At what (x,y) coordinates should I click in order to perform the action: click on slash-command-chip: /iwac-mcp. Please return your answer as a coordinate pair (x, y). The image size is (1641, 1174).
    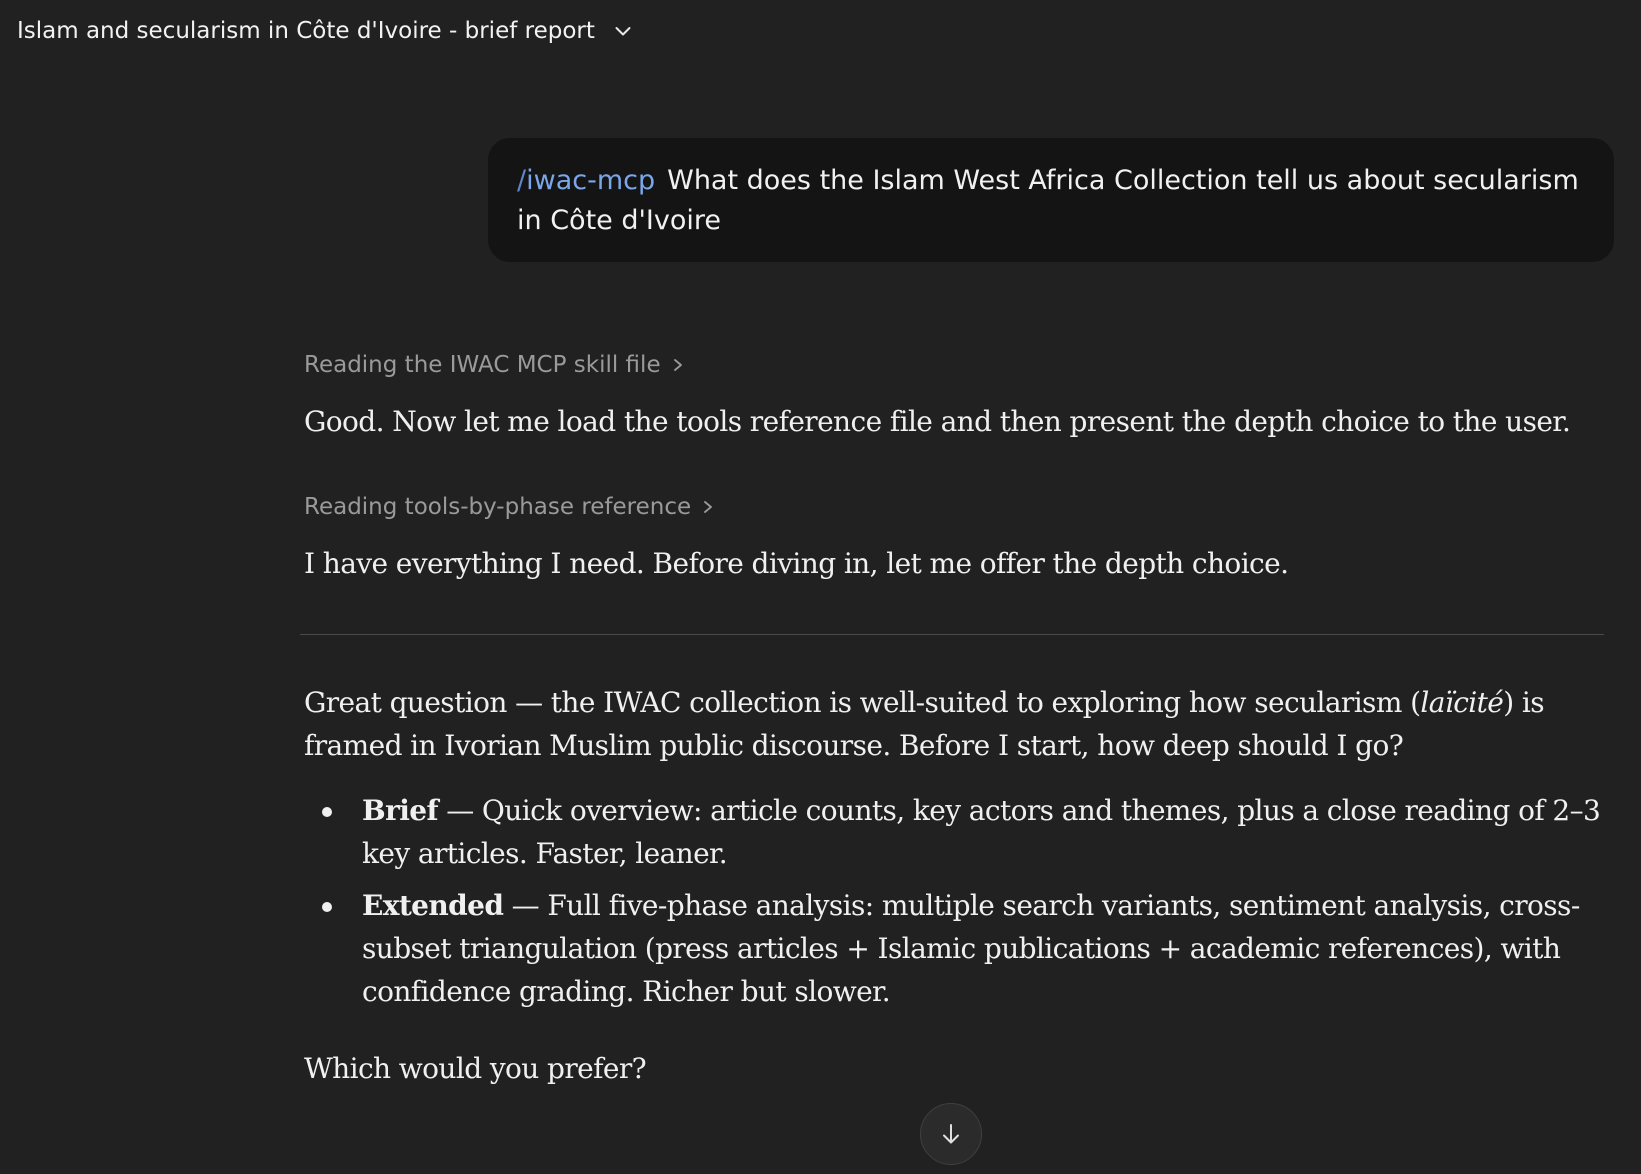
    Looking at the image, I should click on (586, 180).